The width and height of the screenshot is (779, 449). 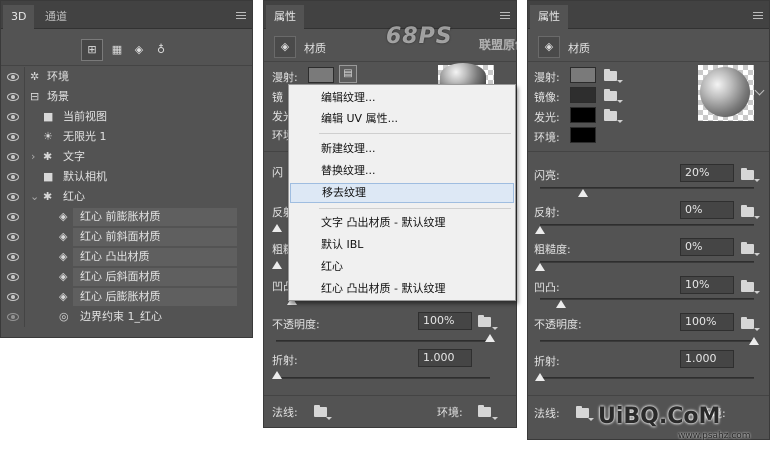 What do you see at coordinates (126, 277) in the screenshot?
I see `layer-row-material: ◈ 红心 后斜面材质` at bounding box center [126, 277].